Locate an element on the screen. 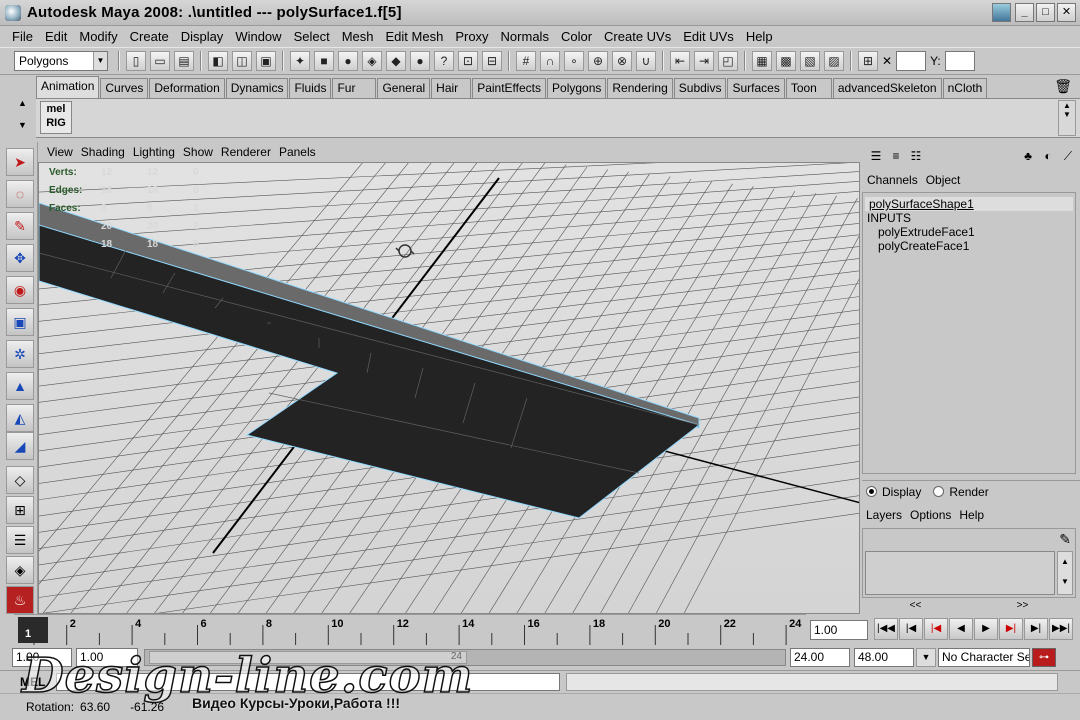  shelf-tab-advancedskeleton: advancedSkeleton is located at coordinates (887, 88).